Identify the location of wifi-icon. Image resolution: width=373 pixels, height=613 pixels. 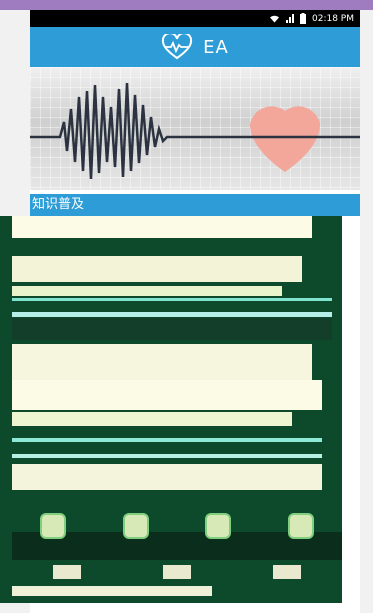
(274, 19).